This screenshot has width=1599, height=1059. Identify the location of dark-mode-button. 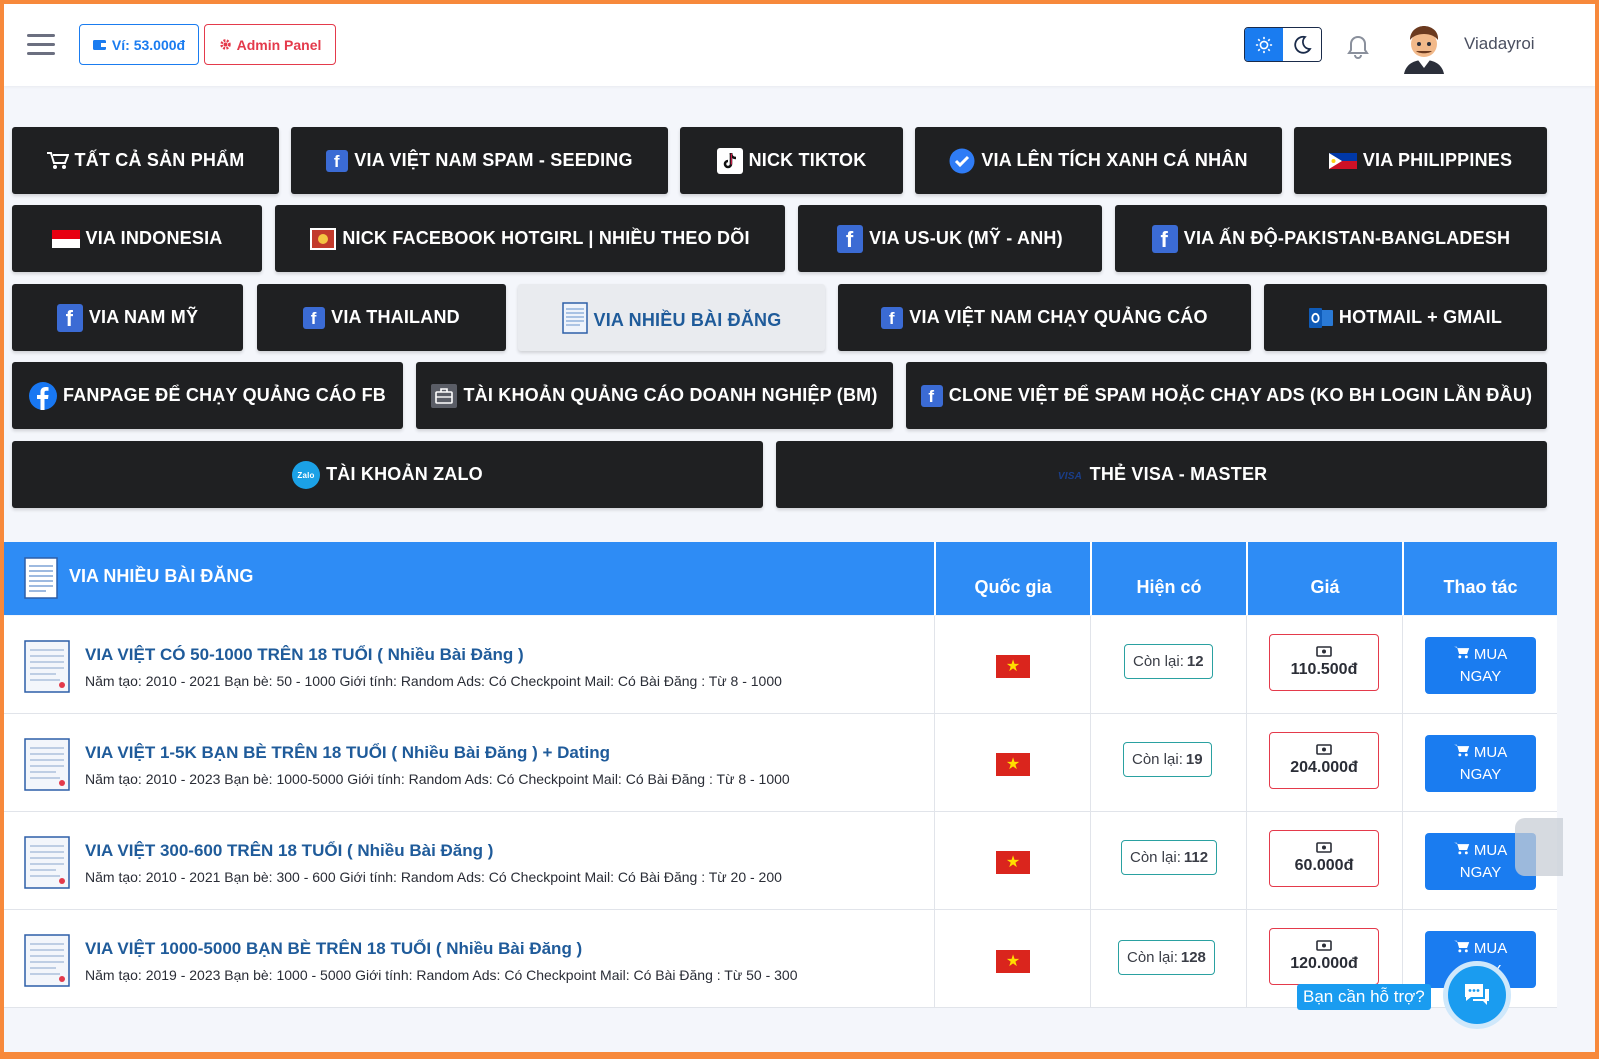
(1302, 44).